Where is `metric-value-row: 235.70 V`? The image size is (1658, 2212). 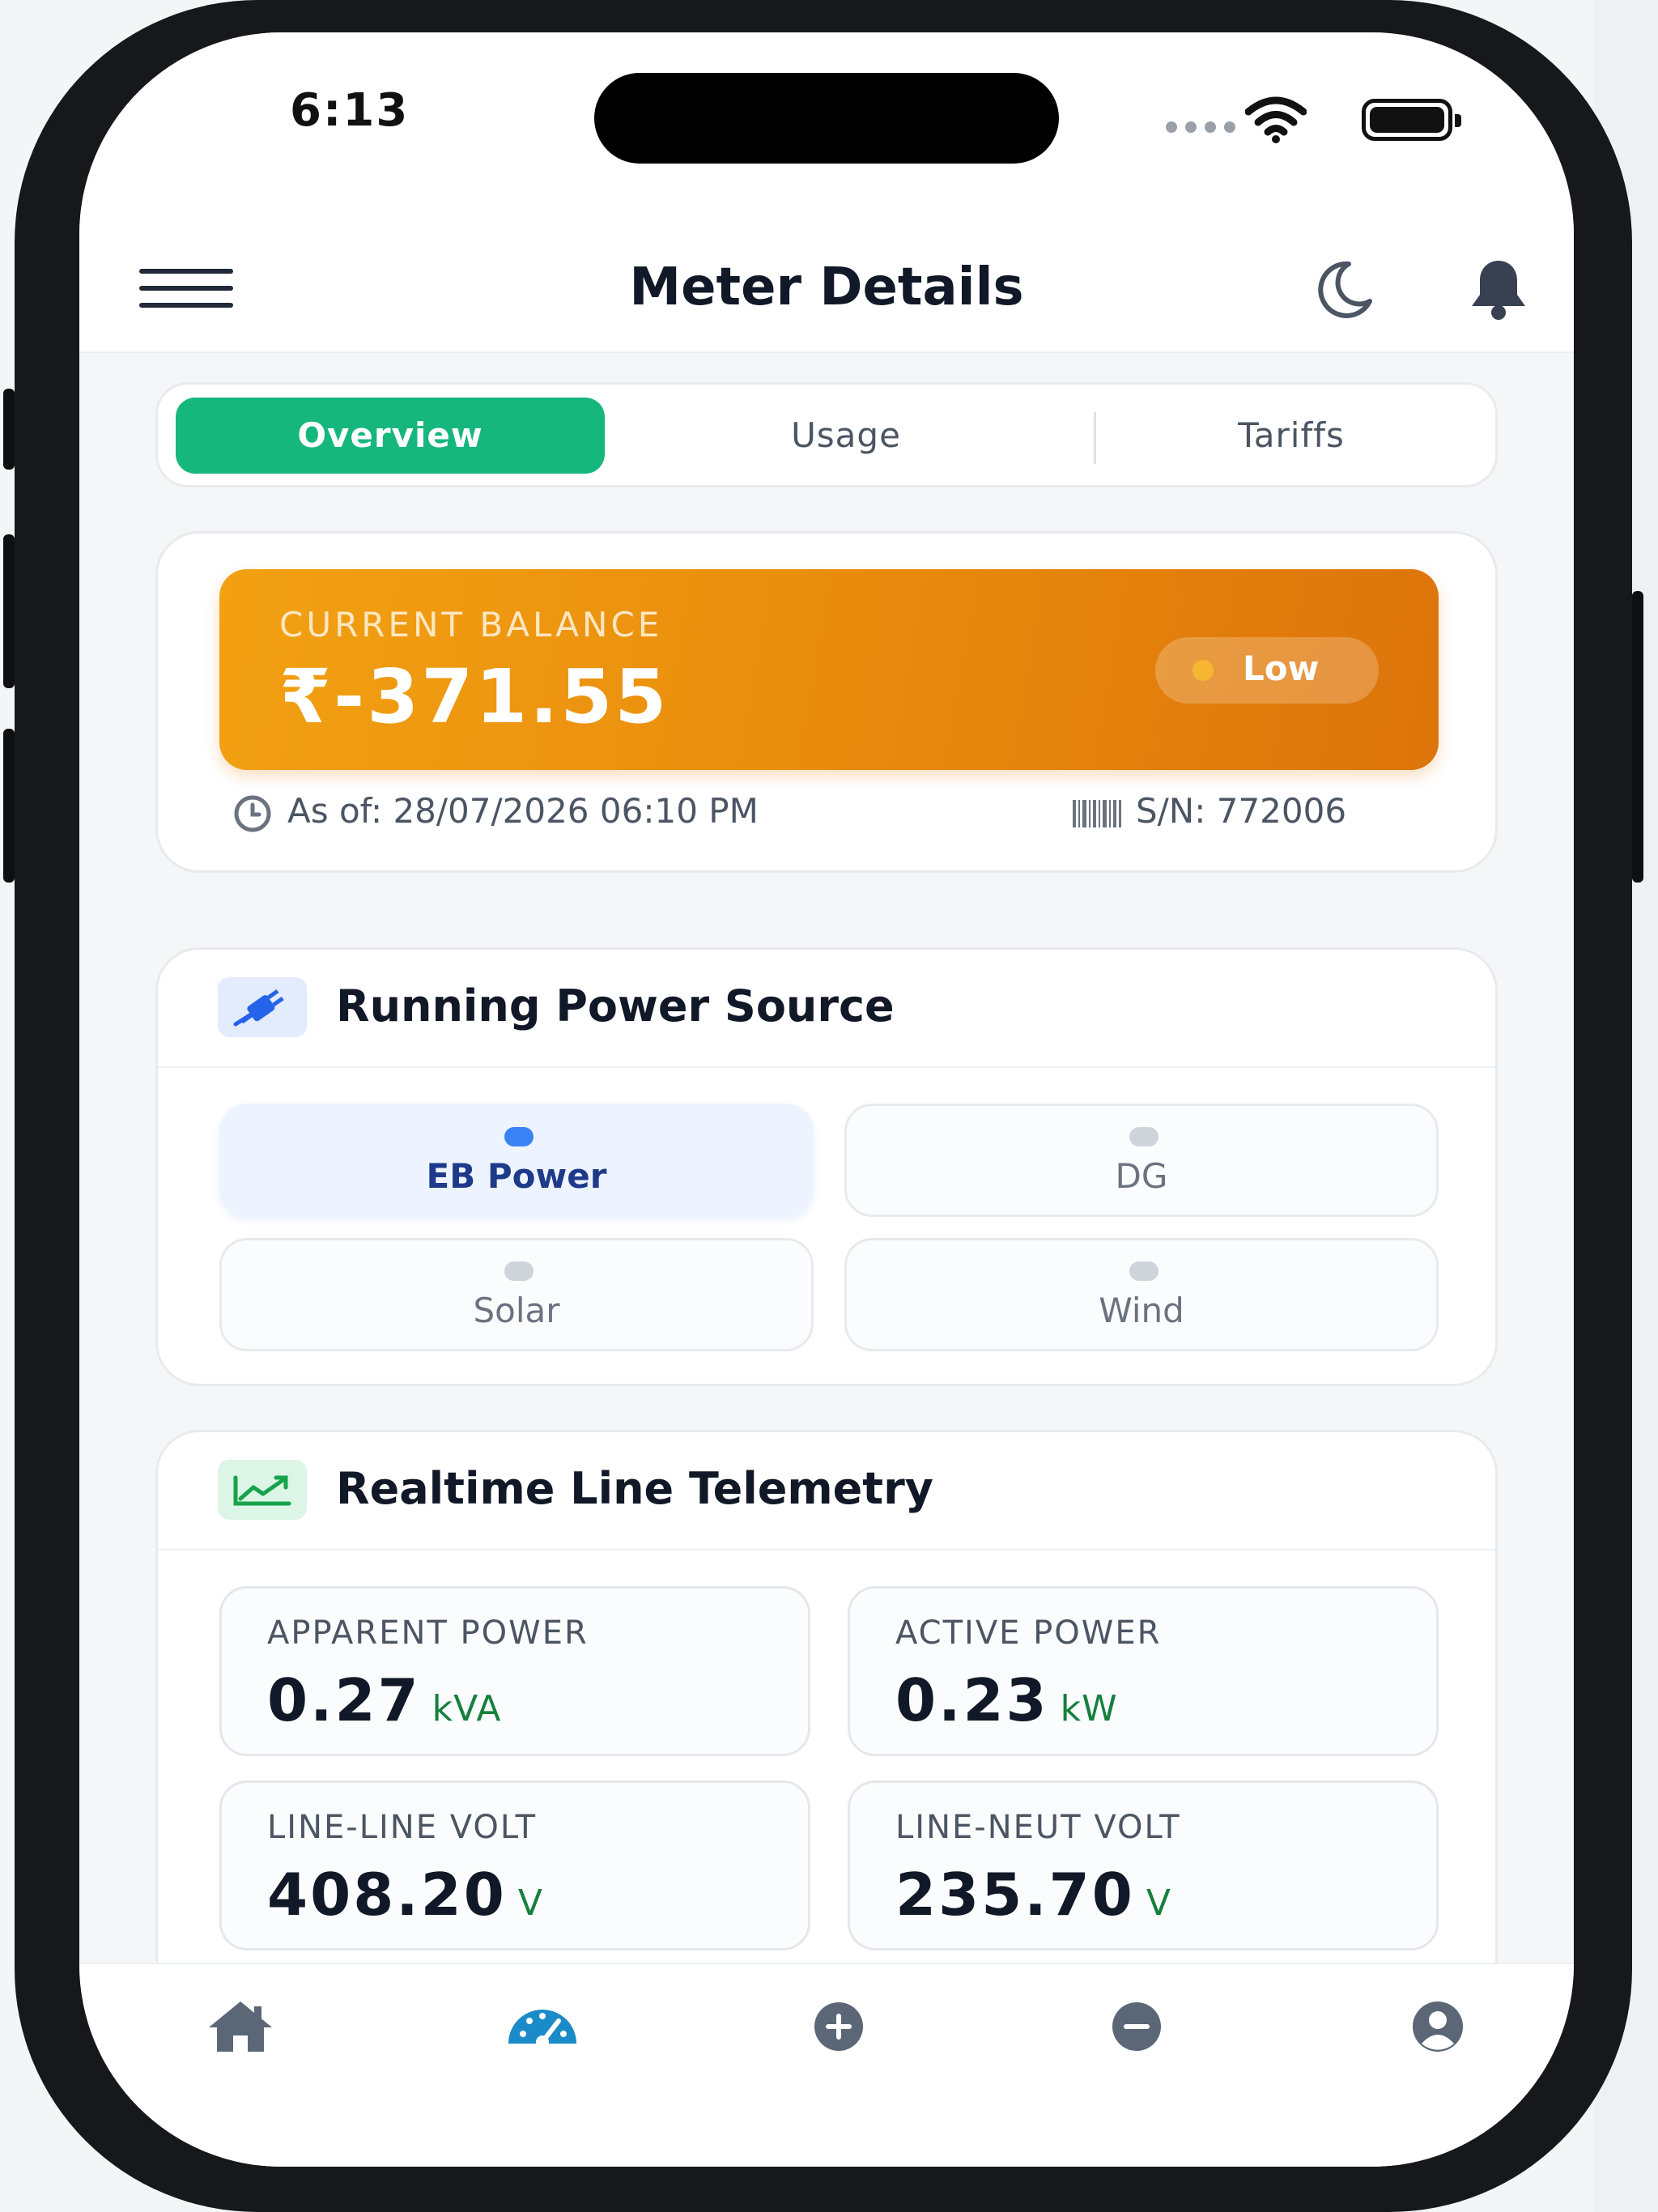 metric-value-row: 235.70 V is located at coordinates (1033, 1895).